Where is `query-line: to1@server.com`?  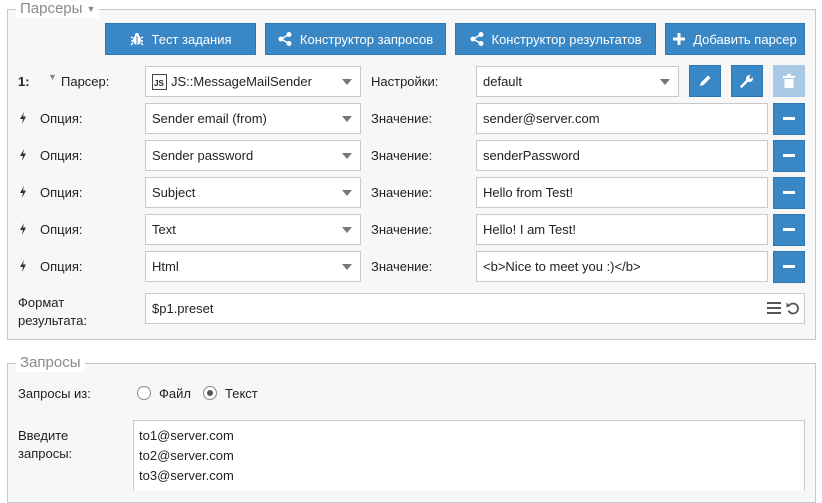
query-line: to1@server.com is located at coordinates (186, 435).